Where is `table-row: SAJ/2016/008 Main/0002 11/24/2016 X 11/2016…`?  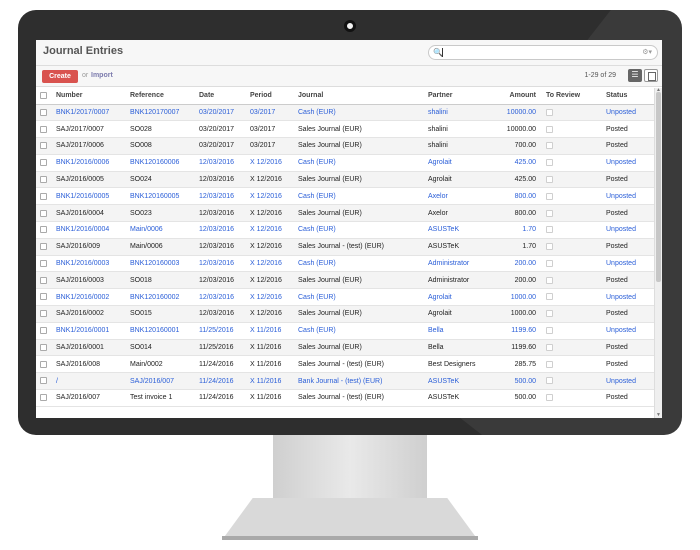
table-row: SAJ/2016/008 Main/0002 11/24/2016 X 11/2016… is located at coordinates (345, 364).